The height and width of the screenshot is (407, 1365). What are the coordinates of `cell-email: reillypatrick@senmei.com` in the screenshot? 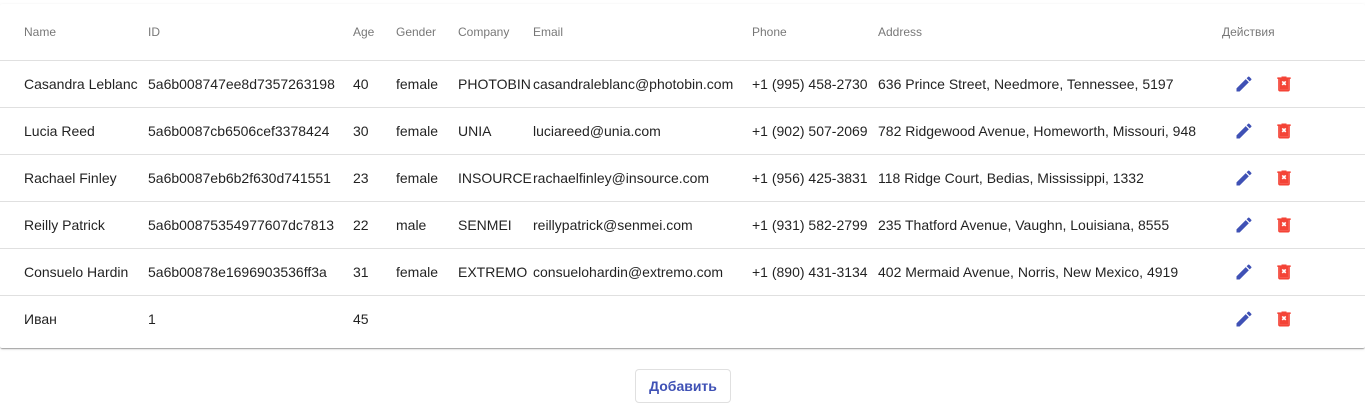 It's located at (613, 224).